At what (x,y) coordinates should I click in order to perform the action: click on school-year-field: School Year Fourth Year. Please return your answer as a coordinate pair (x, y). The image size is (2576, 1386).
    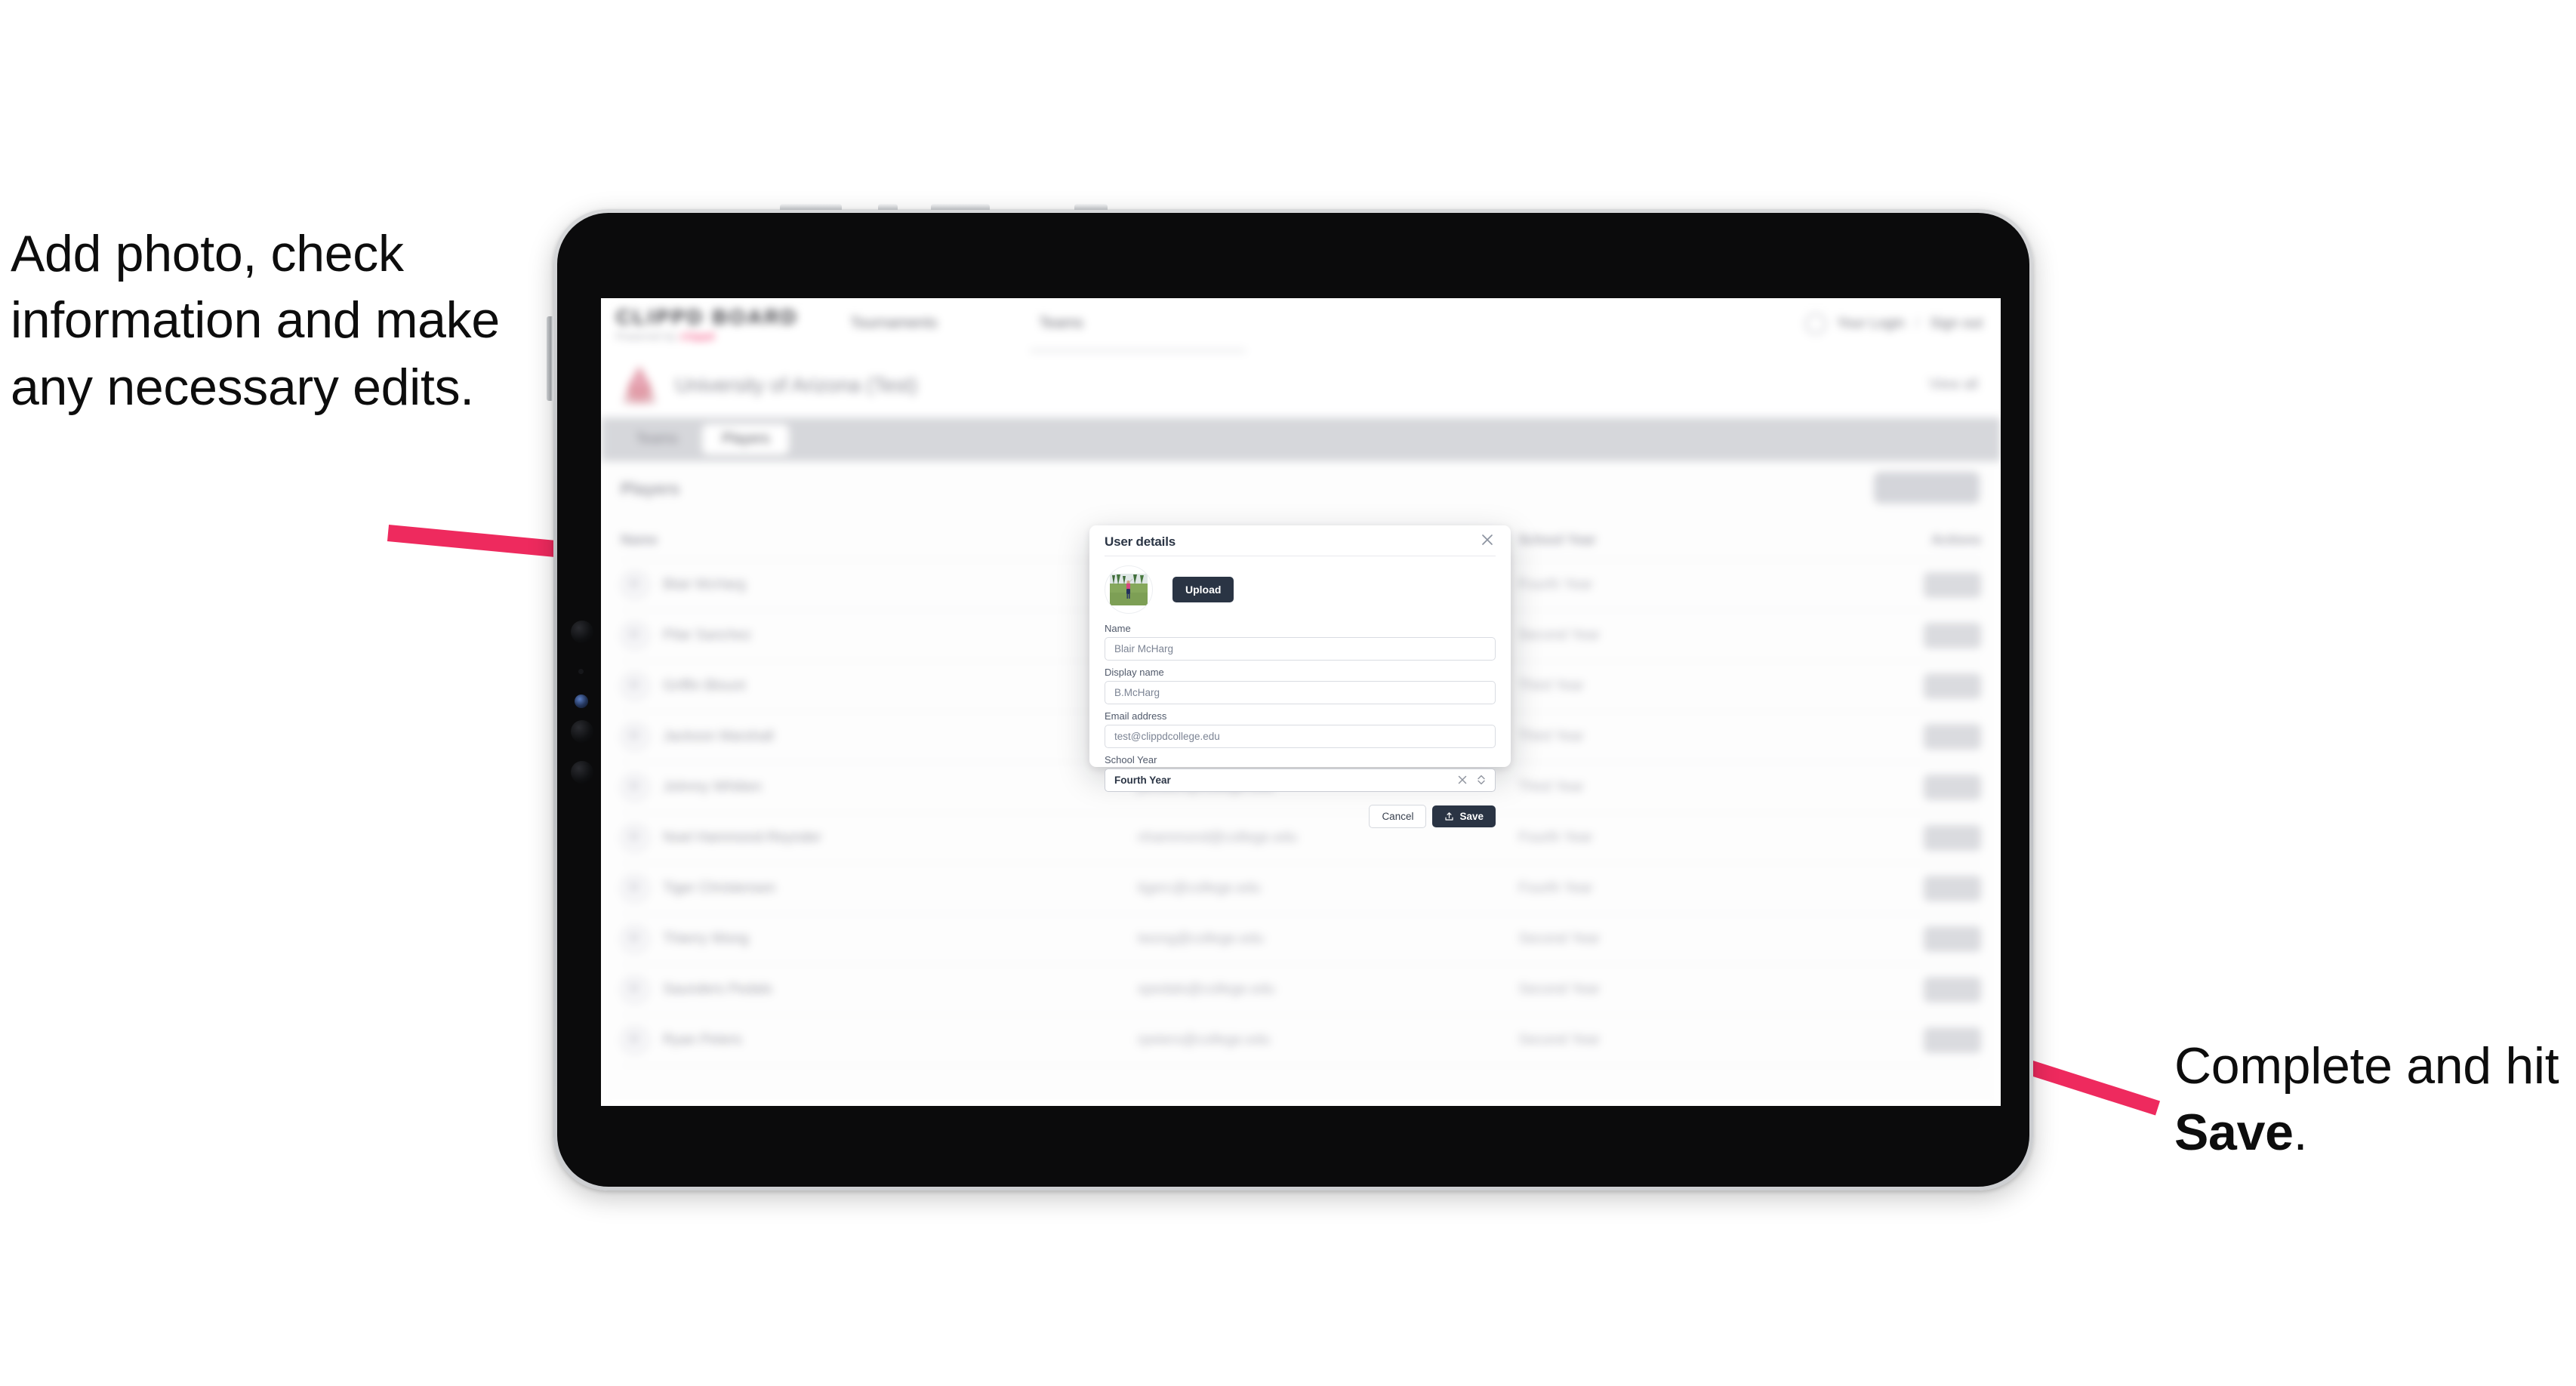
    Looking at the image, I should click on (1300, 773).